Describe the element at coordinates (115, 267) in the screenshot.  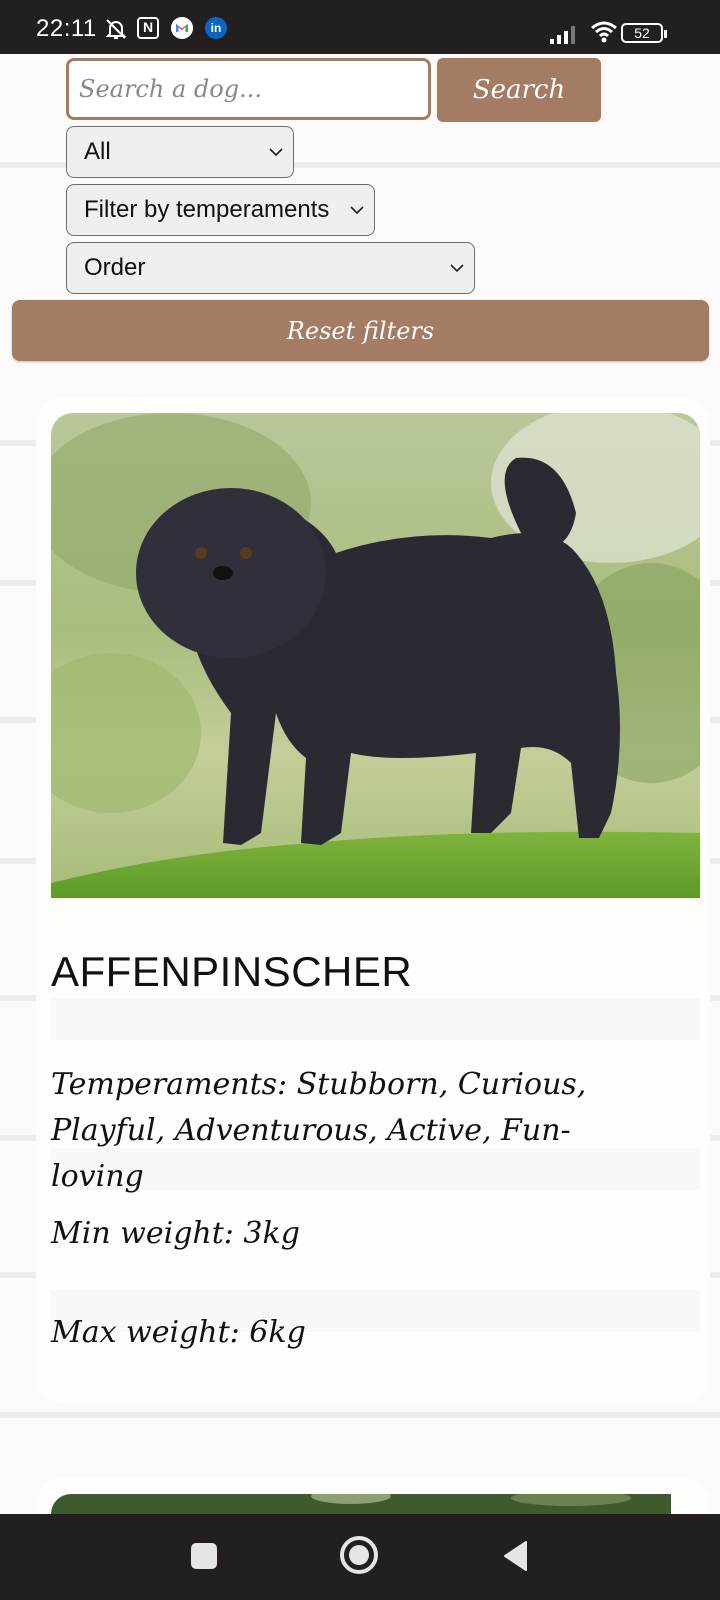
I see `order-select-value: Order` at that location.